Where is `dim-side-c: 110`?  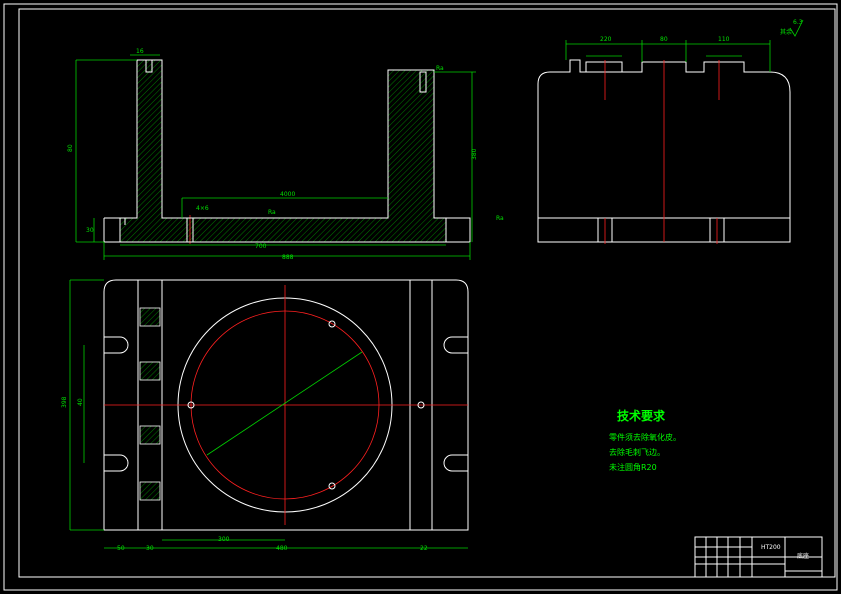 dim-side-c: 110 is located at coordinates (724, 39).